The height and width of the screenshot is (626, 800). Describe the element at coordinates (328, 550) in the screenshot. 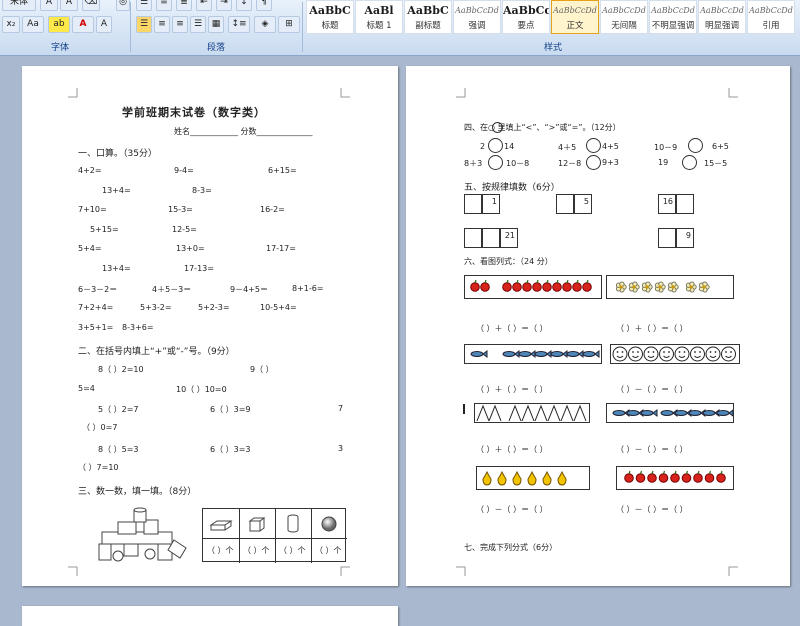

I see `count-answer-4: （ ）个` at that location.